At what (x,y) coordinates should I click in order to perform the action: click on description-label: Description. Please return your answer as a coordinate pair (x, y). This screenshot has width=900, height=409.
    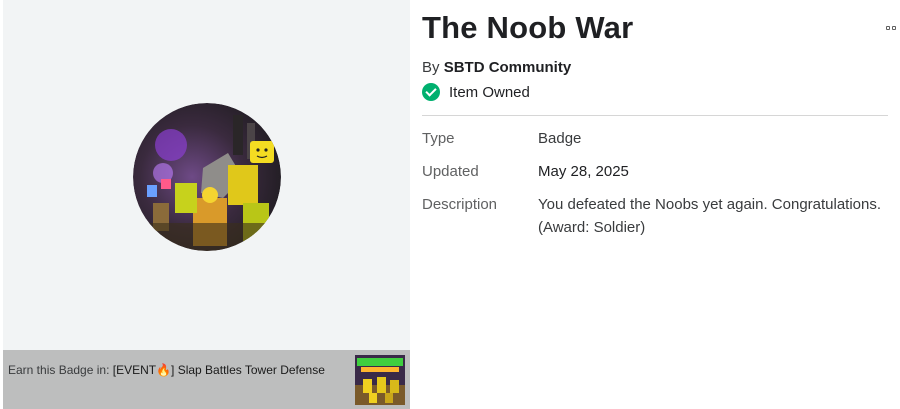
    Looking at the image, I should click on (460, 204).